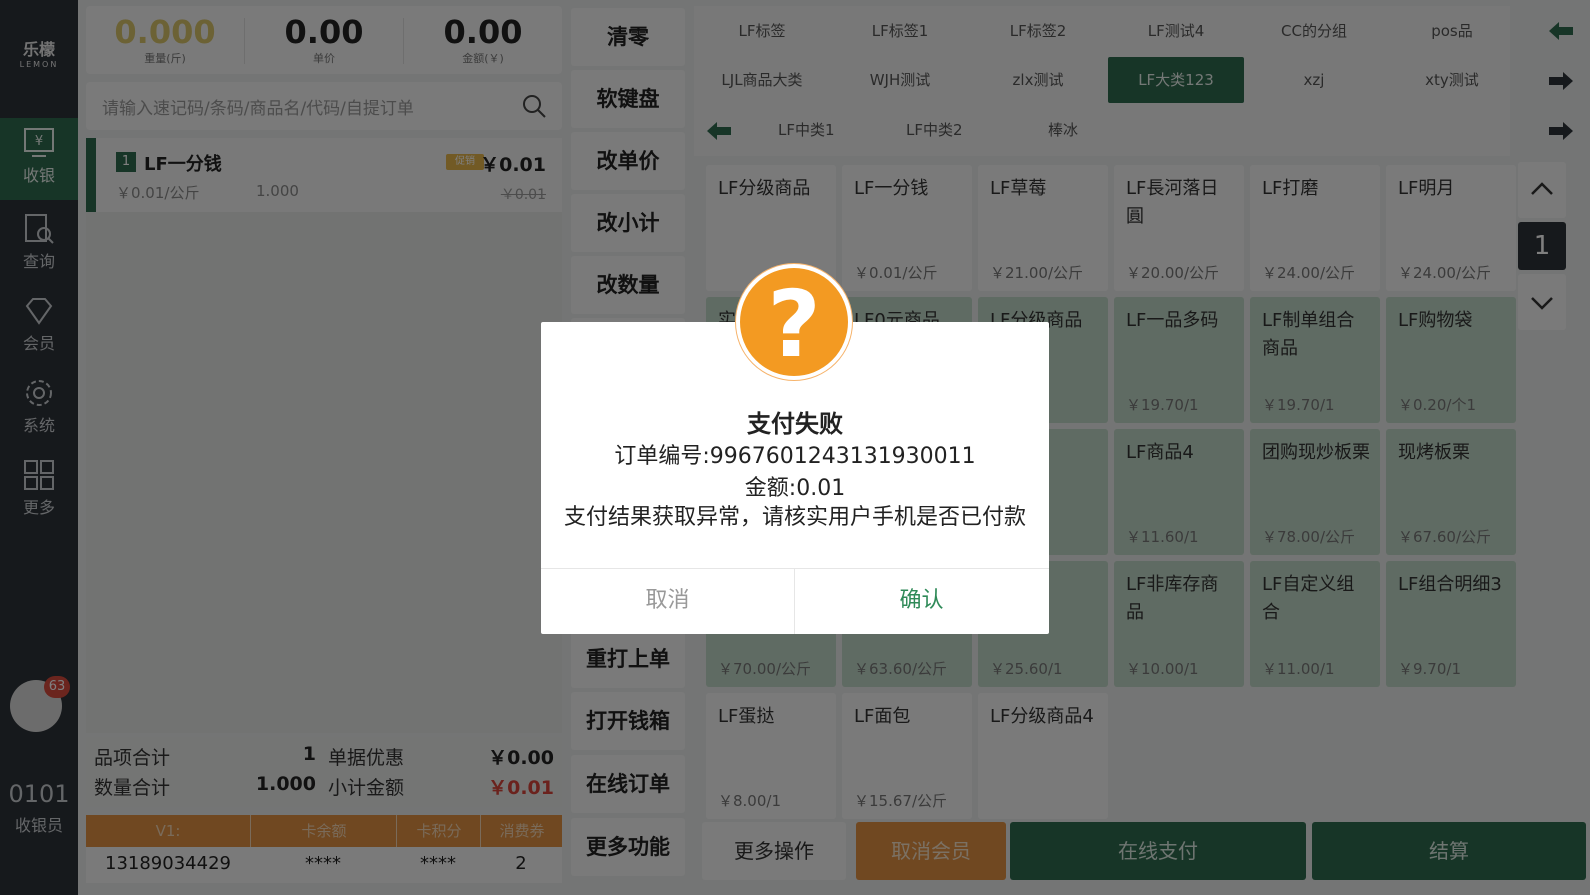  What do you see at coordinates (921, 601) in the screenshot?
I see `dialog-confirm-button: 确认` at bounding box center [921, 601].